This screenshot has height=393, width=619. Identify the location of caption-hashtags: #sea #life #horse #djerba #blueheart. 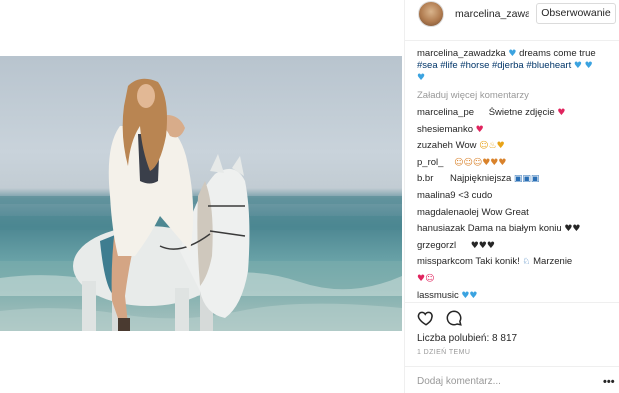
(494, 65).